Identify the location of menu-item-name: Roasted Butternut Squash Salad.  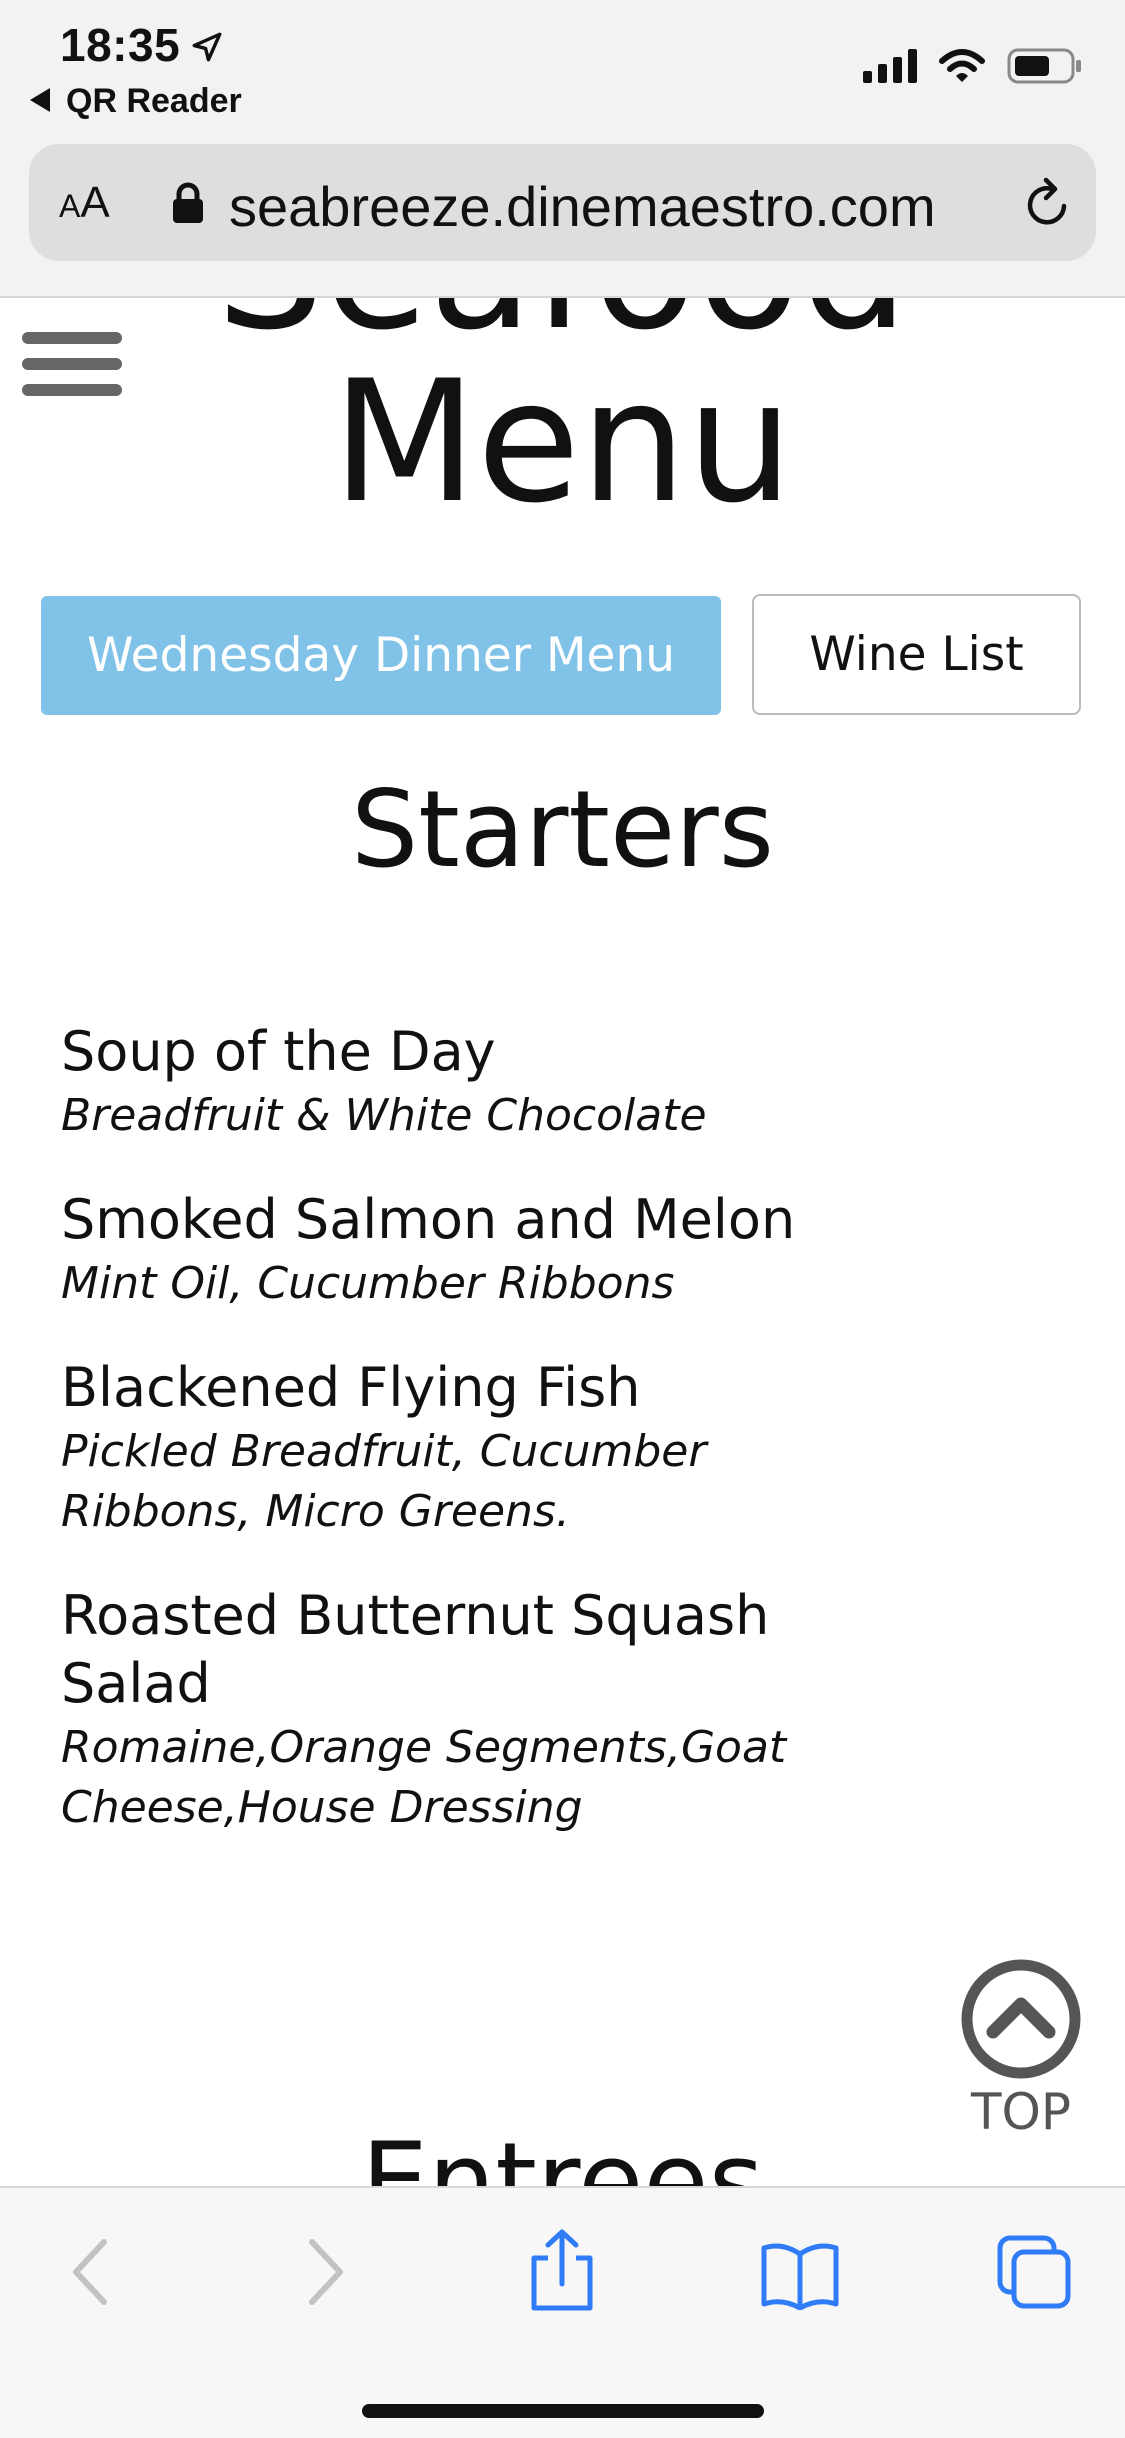
(415, 1649).